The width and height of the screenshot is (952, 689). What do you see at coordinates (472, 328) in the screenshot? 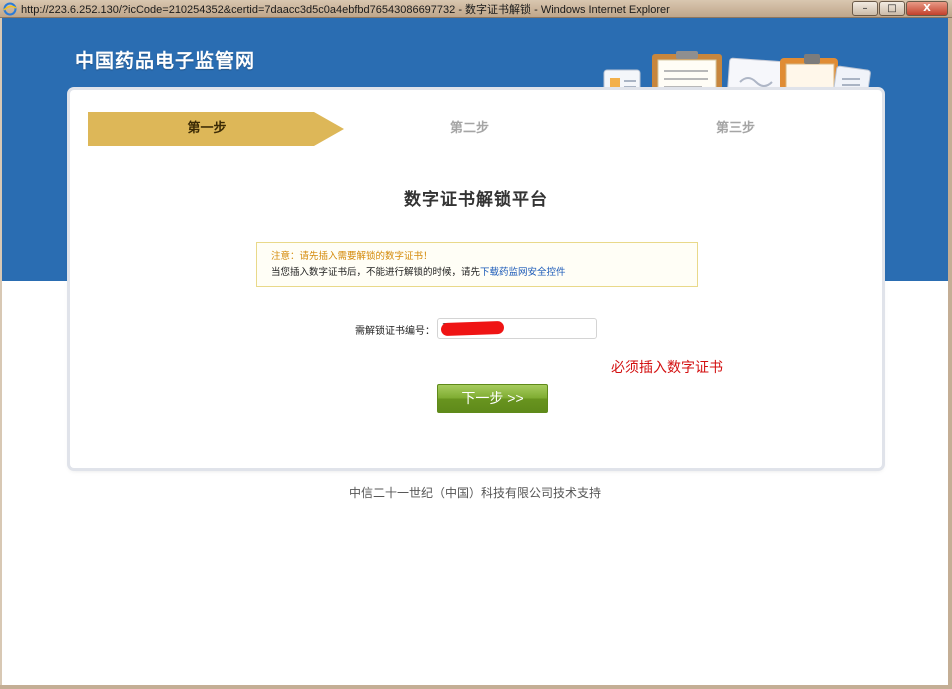
I see `redaction-mark` at bounding box center [472, 328].